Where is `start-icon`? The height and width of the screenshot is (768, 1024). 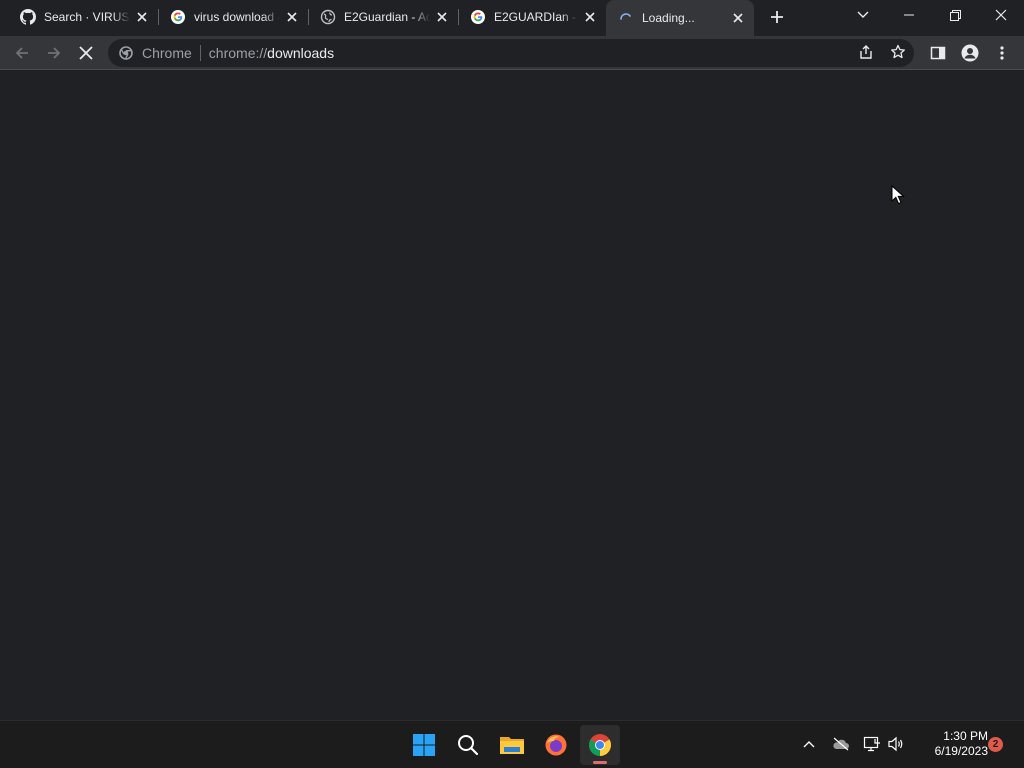 start-icon is located at coordinates (424, 745).